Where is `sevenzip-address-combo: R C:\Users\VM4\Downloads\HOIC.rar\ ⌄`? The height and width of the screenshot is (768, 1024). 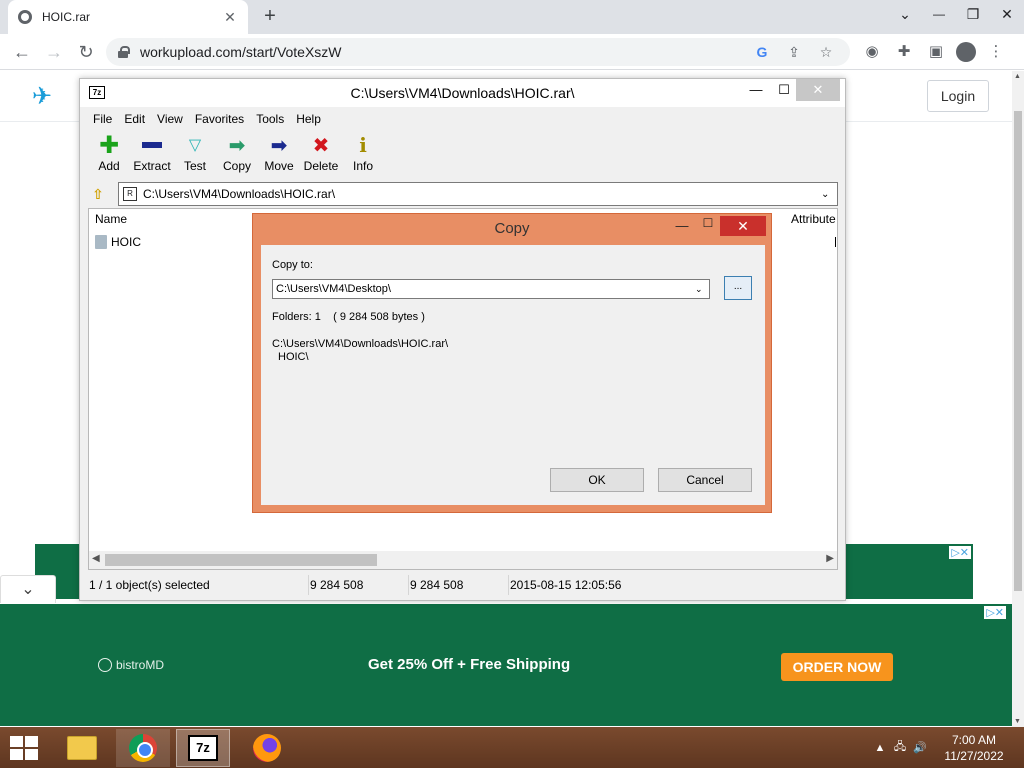 sevenzip-address-combo: R C:\Users\VM4\Downloads\HOIC.rar\ ⌄ is located at coordinates (478, 194).